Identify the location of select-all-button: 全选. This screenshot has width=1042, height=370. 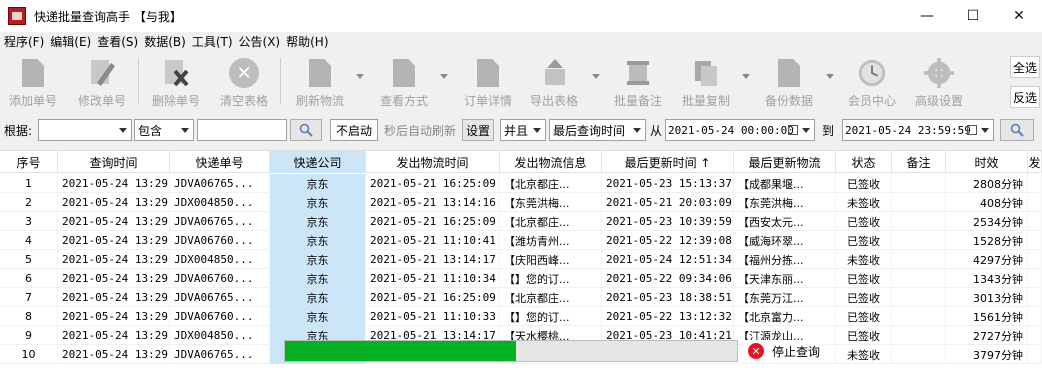
(1025, 67).